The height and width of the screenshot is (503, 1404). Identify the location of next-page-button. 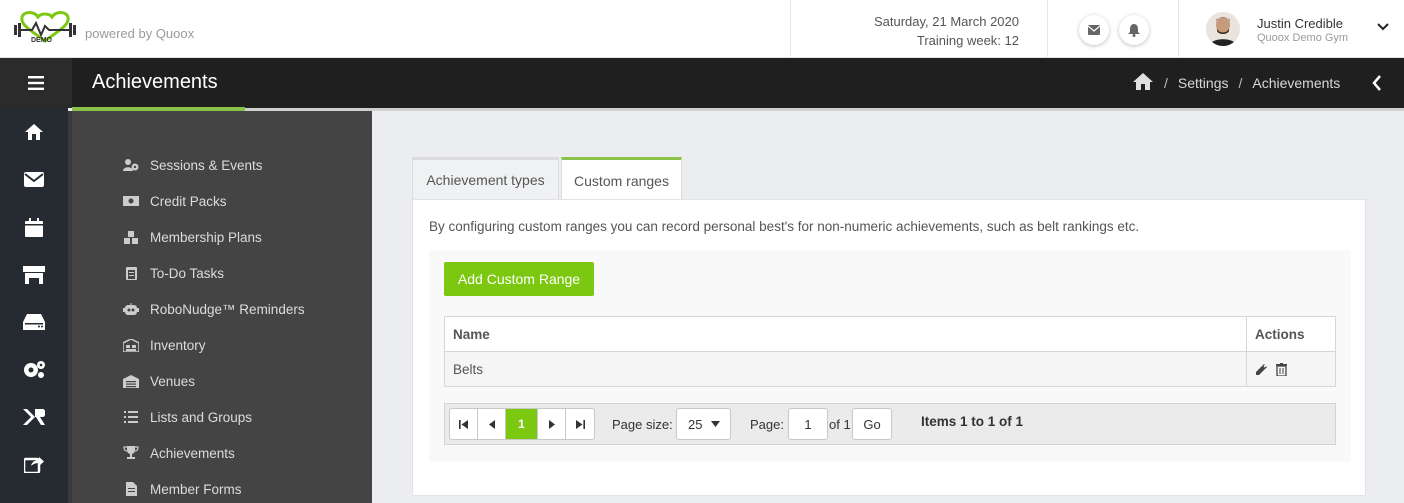
(552, 424).